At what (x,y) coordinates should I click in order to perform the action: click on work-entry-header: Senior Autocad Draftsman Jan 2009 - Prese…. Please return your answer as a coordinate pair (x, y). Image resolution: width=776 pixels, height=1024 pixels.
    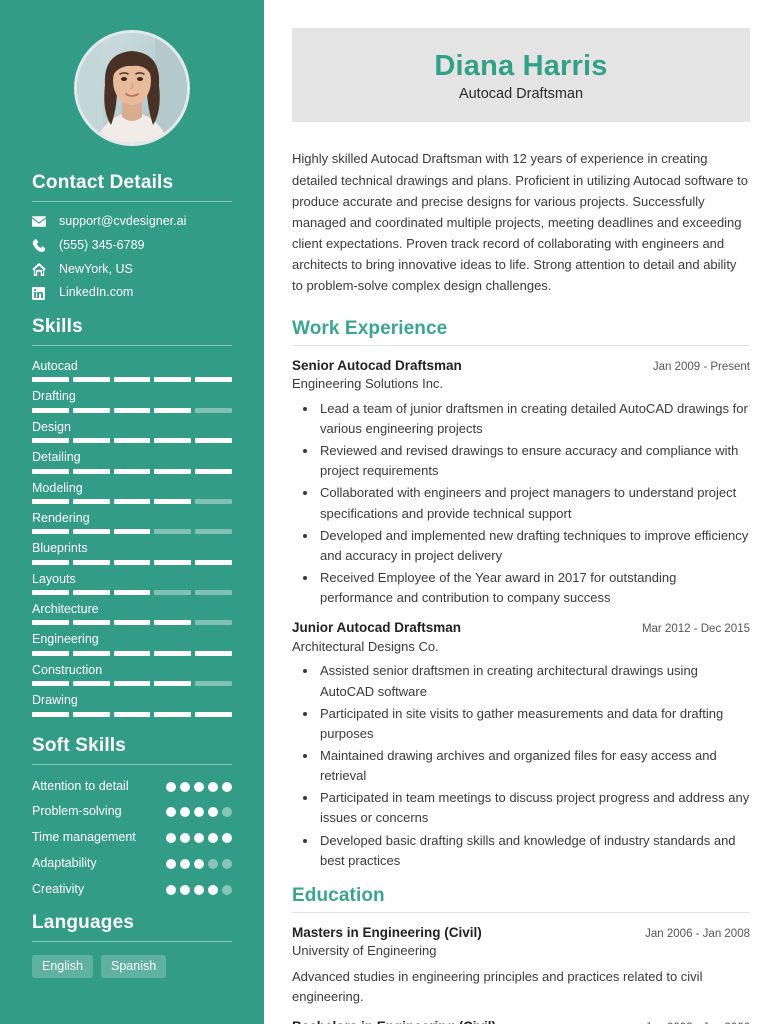
    Looking at the image, I should click on (521, 366).